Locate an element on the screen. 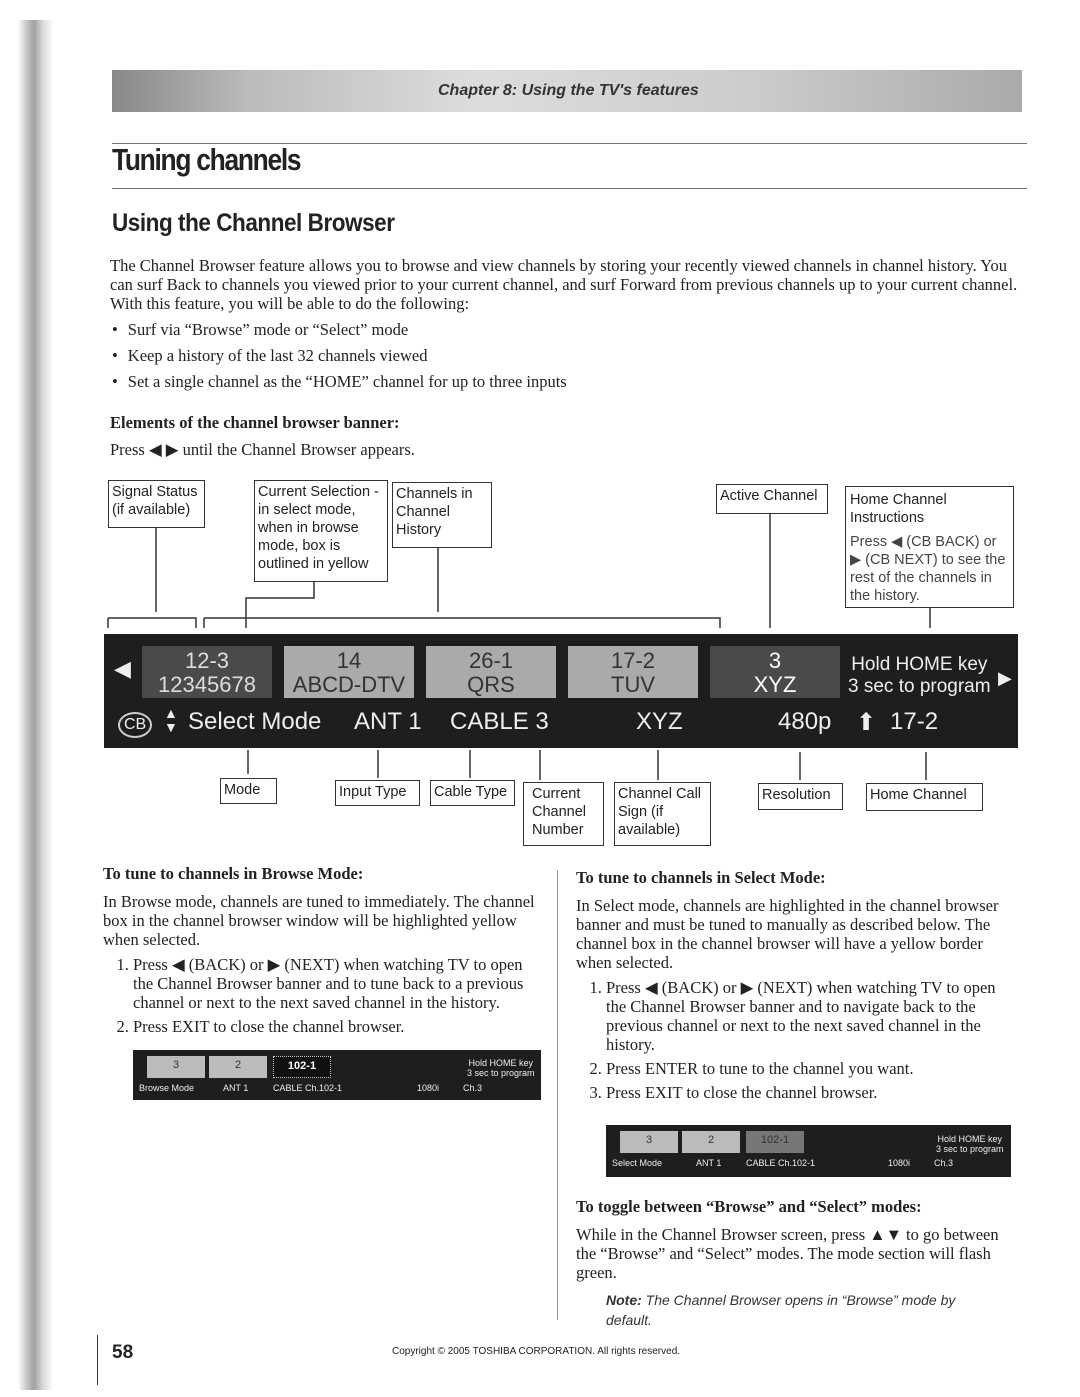 The height and width of the screenshot is (1397, 1080). next-arrow-icon: ▶ is located at coordinates (1005, 678).